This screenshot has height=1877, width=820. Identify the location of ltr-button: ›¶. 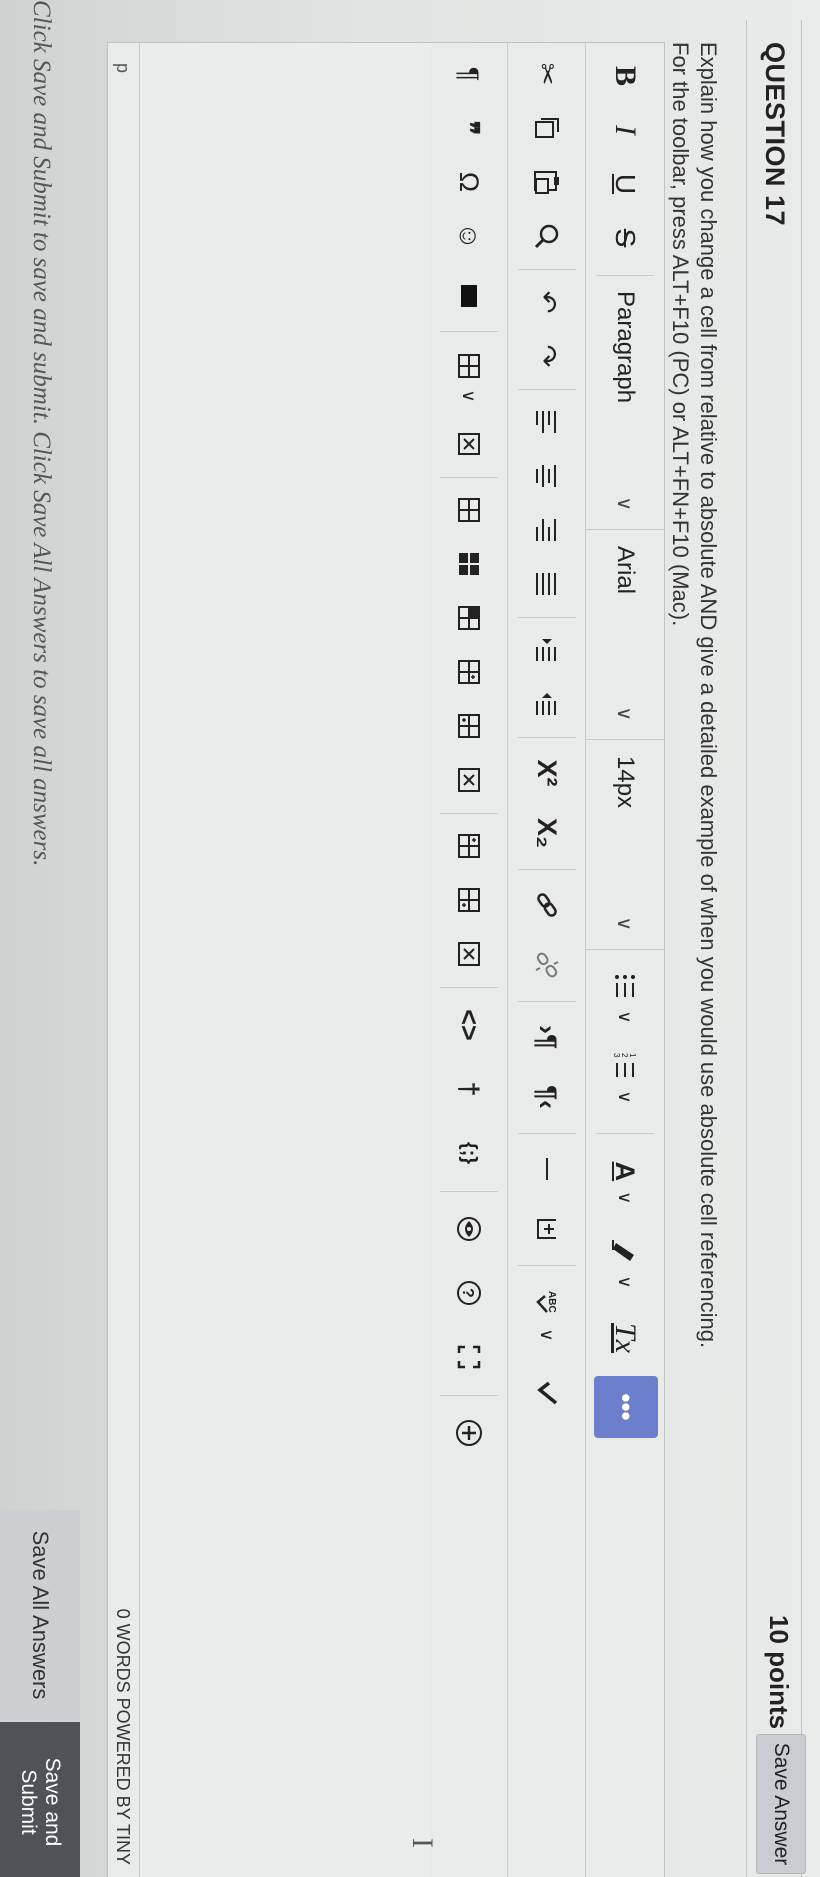
(547, 1037).